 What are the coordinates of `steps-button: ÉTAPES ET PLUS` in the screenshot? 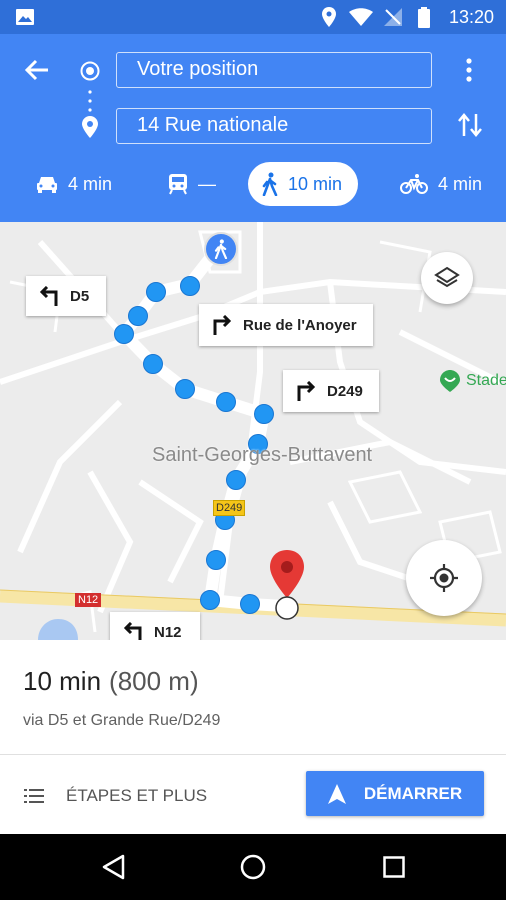 It's located at (115, 796).